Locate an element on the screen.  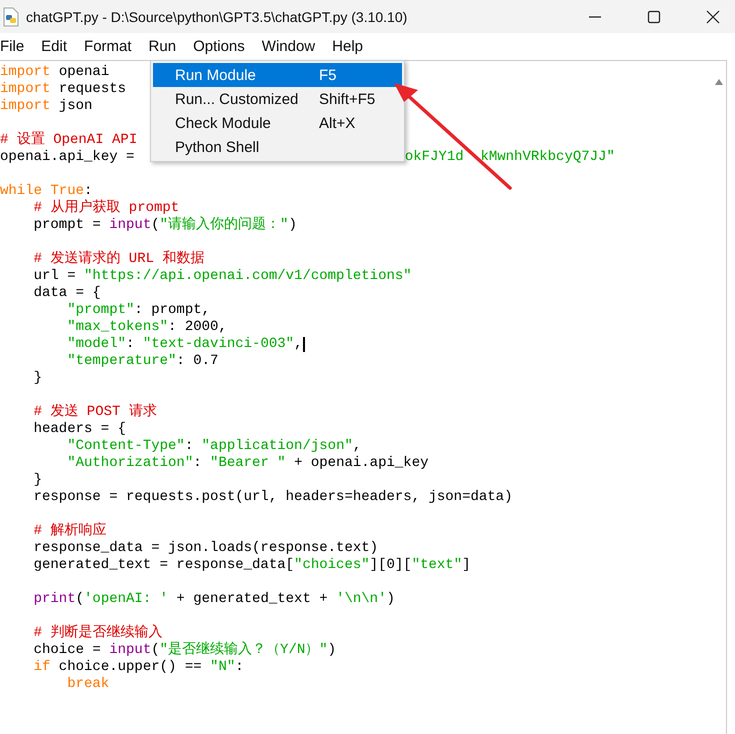
code-line: import json is located at coordinates (46, 106).